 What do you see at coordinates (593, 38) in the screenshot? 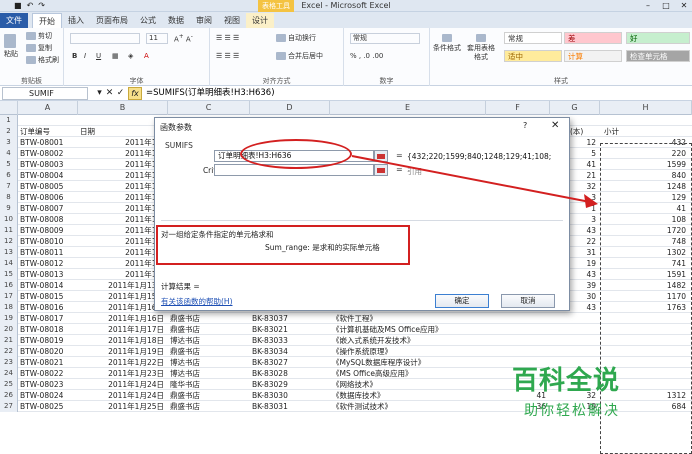
I see `cell-style-2: 差` at bounding box center [593, 38].